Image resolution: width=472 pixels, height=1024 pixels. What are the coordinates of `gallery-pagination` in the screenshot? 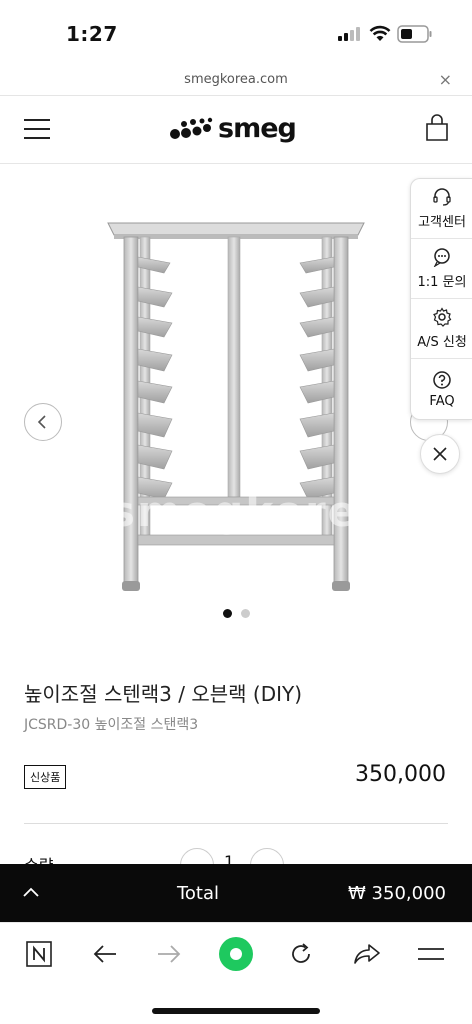 It's located at (236, 613).